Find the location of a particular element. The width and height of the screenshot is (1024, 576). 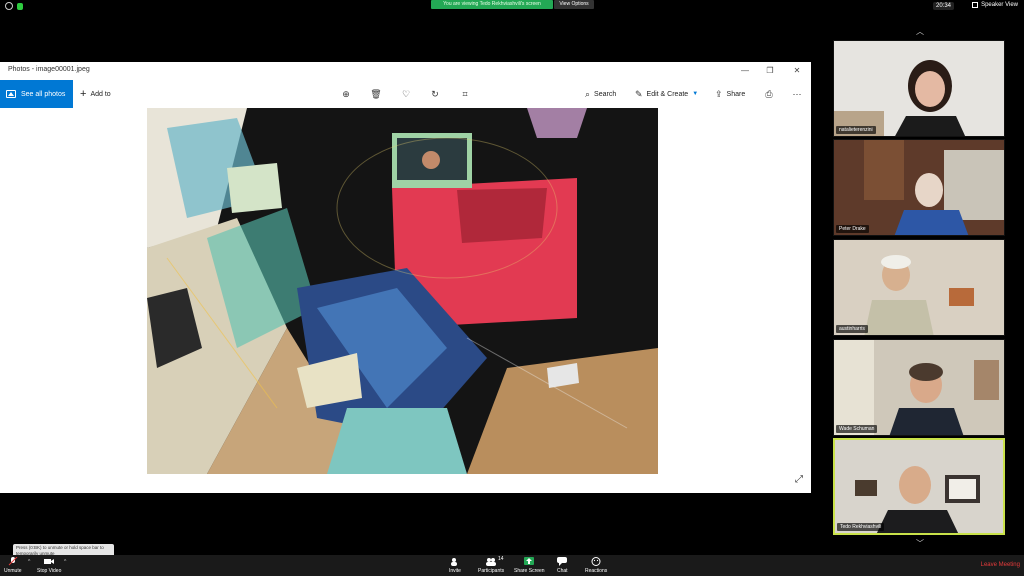

share-button: ⇪ Share is located at coordinates (730, 94).